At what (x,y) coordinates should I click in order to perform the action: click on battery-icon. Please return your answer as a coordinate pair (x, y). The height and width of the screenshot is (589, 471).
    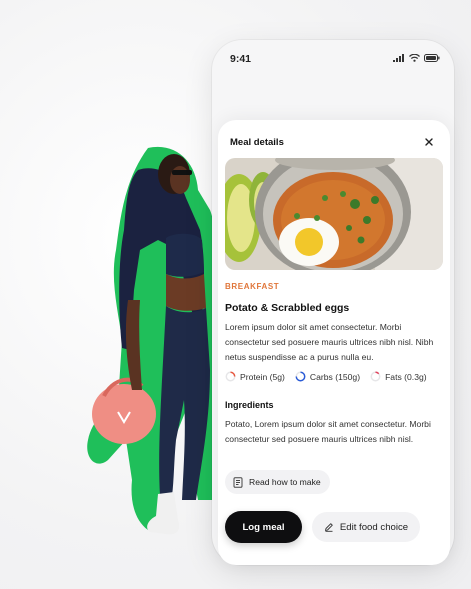
    Looking at the image, I should click on (432, 58).